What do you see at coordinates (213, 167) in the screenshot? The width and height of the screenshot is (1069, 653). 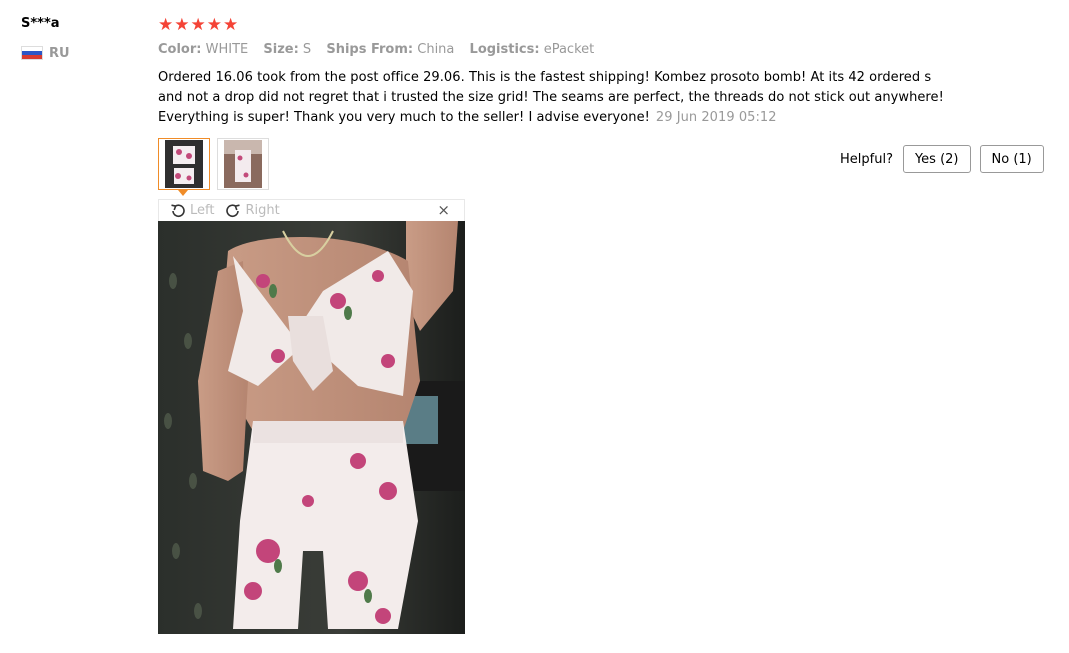 I see `review-photo-thumbnails` at bounding box center [213, 167].